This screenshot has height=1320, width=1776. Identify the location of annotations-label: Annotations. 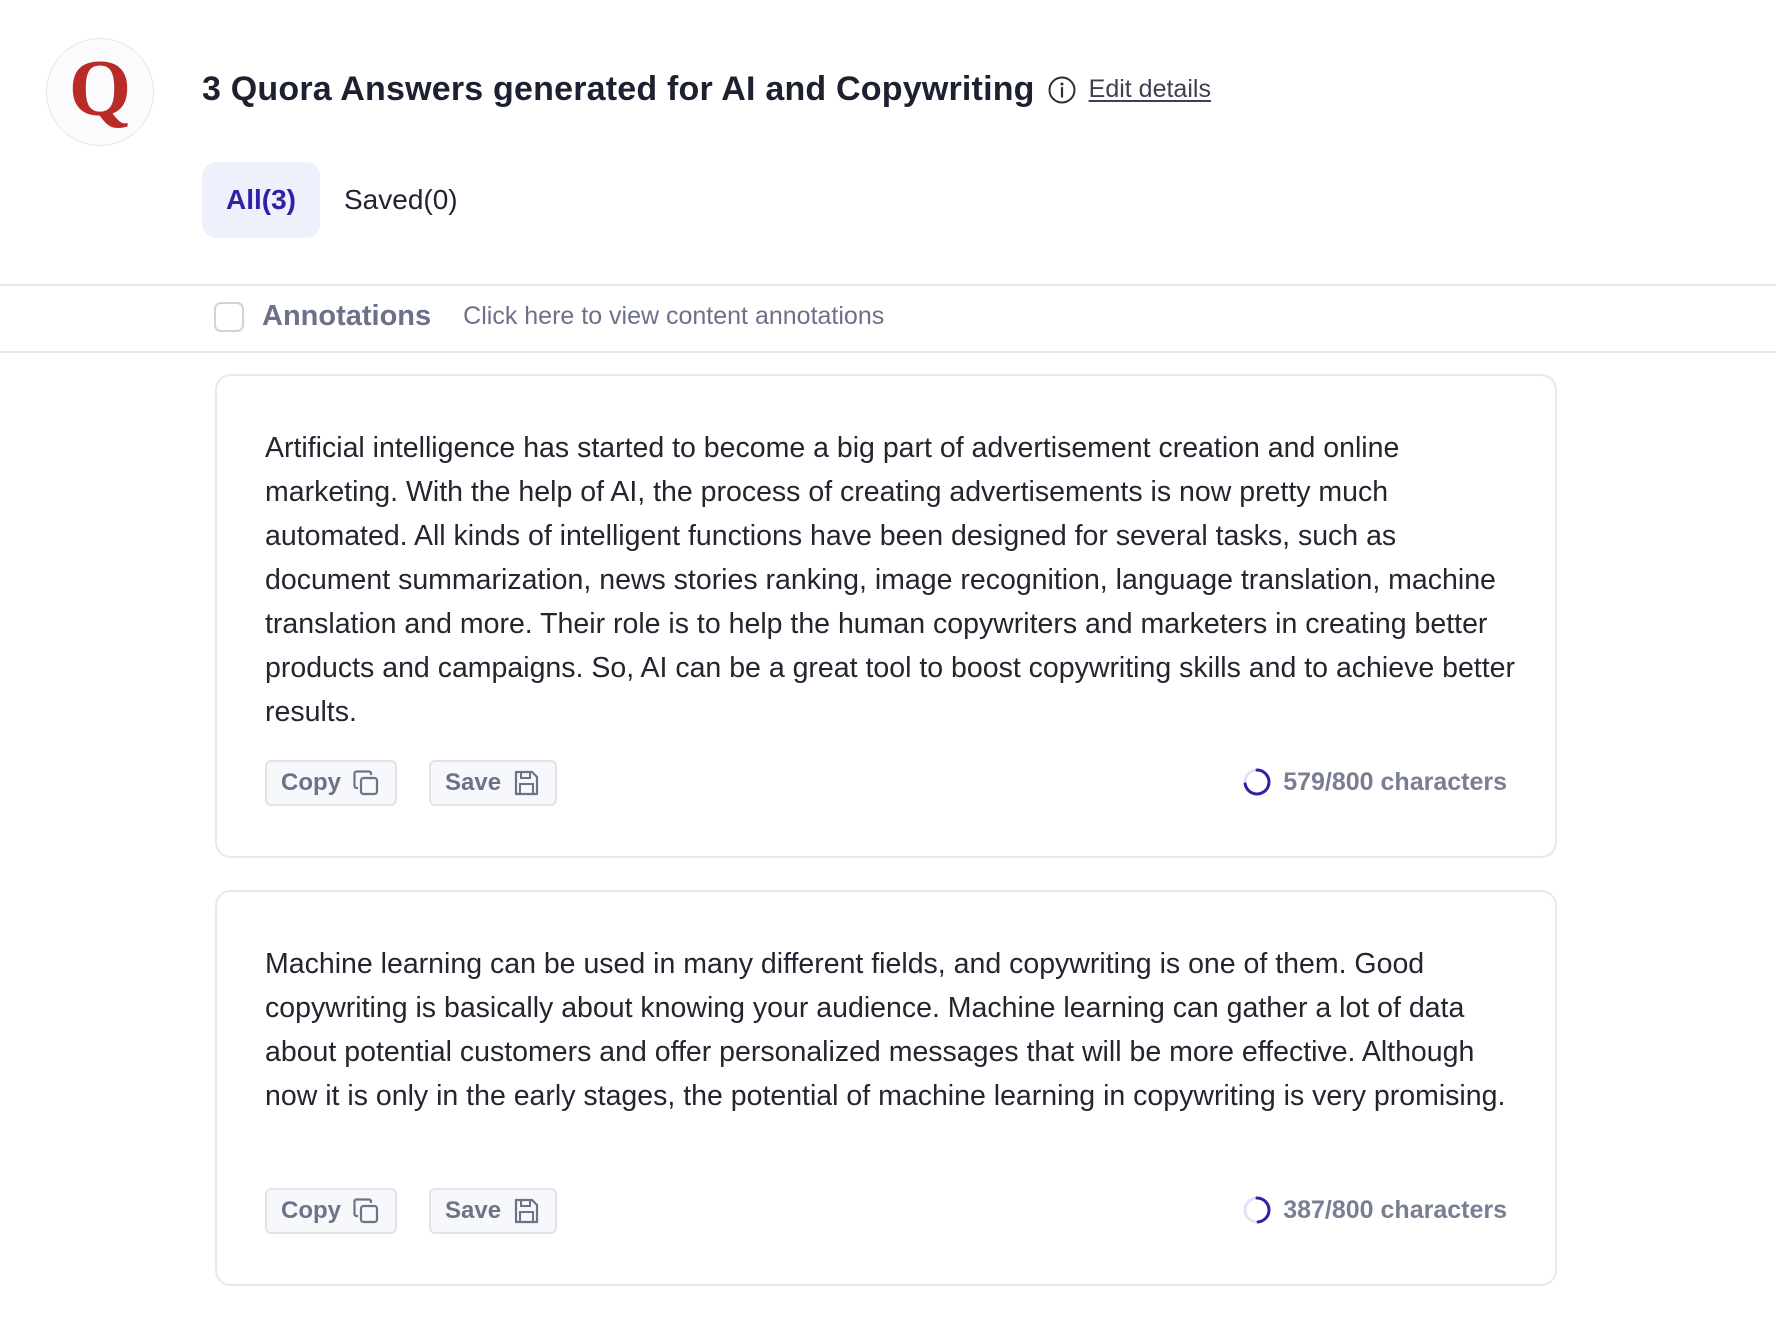
(347, 316).